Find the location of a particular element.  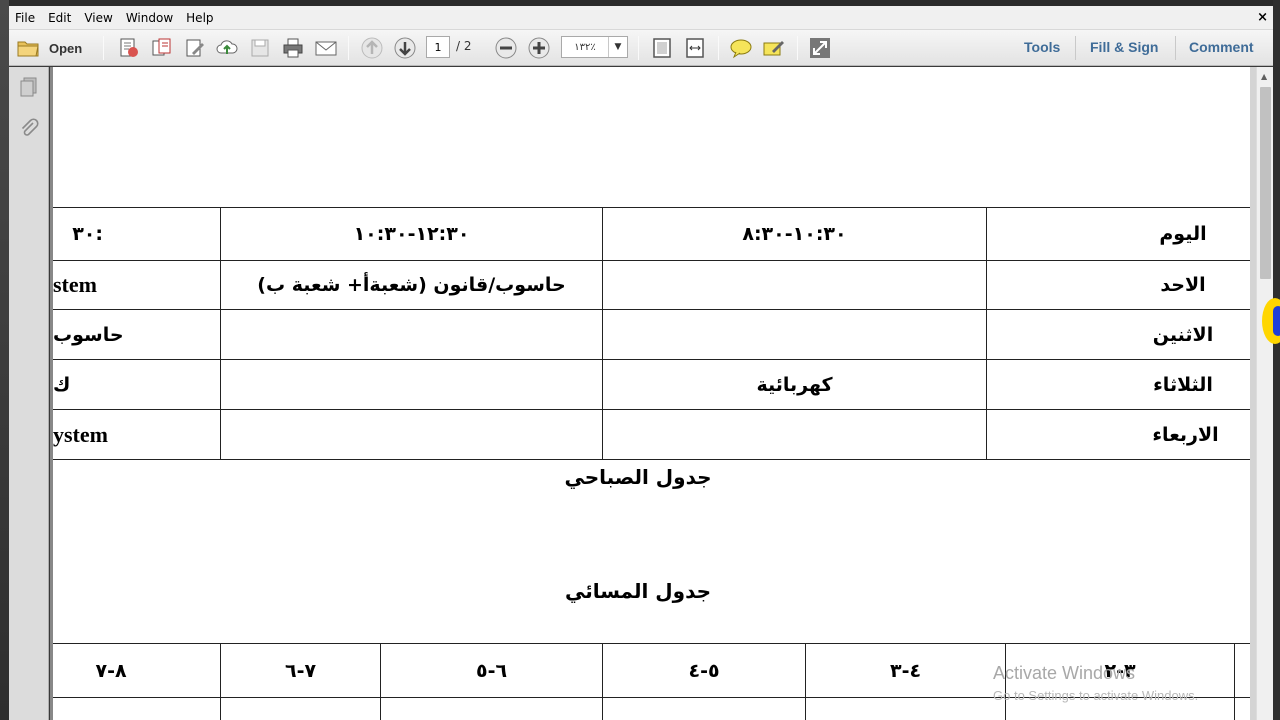

highlight-icon is located at coordinates (773, 48).